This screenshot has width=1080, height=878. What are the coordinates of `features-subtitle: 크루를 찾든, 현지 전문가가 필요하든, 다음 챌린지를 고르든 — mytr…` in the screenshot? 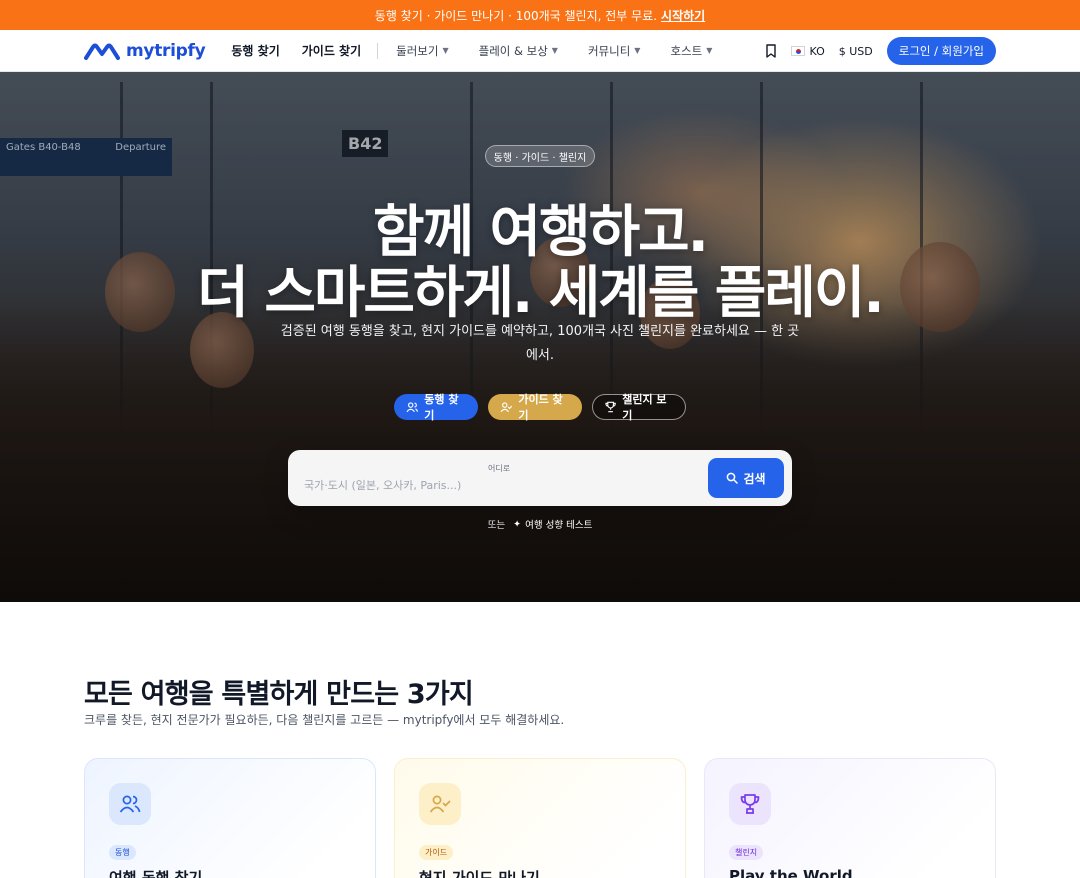 It's located at (324, 720).